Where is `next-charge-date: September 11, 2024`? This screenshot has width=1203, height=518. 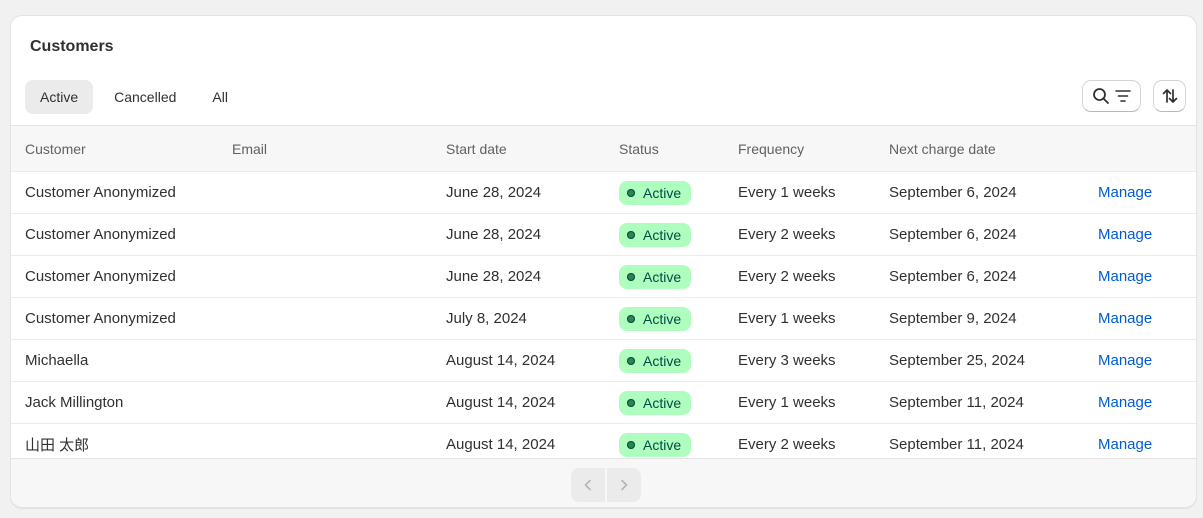
next-charge-date: September 11, 2024 is located at coordinates (956, 402).